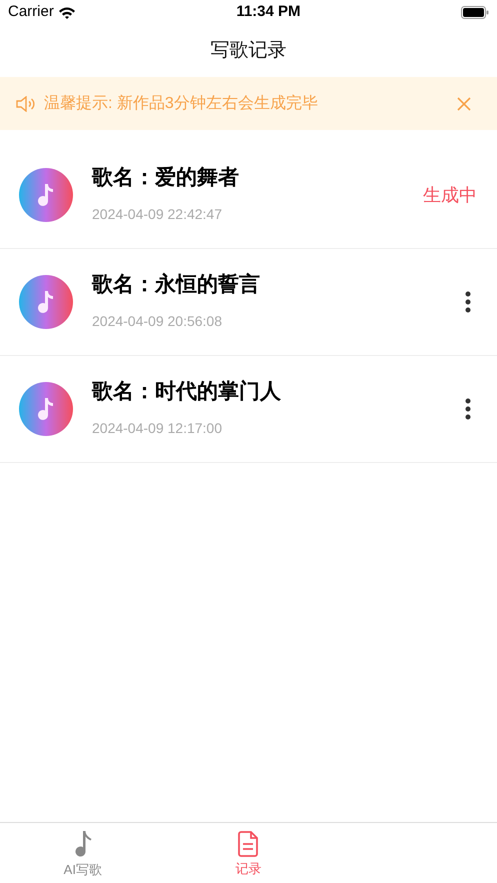  I want to click on document-icon, so click(248, 844).